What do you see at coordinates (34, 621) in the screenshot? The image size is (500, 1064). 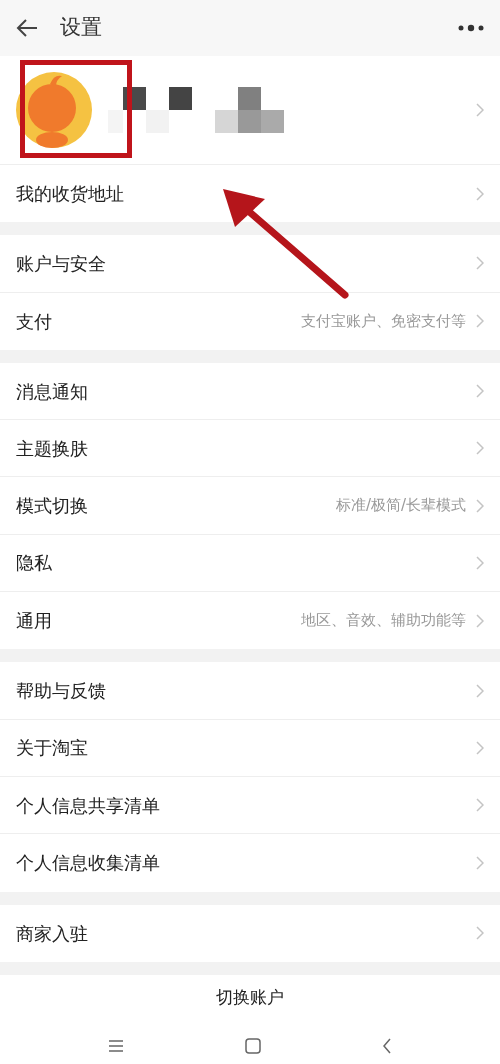 I see `row-label: 通用` at bounding box center [34, 621].